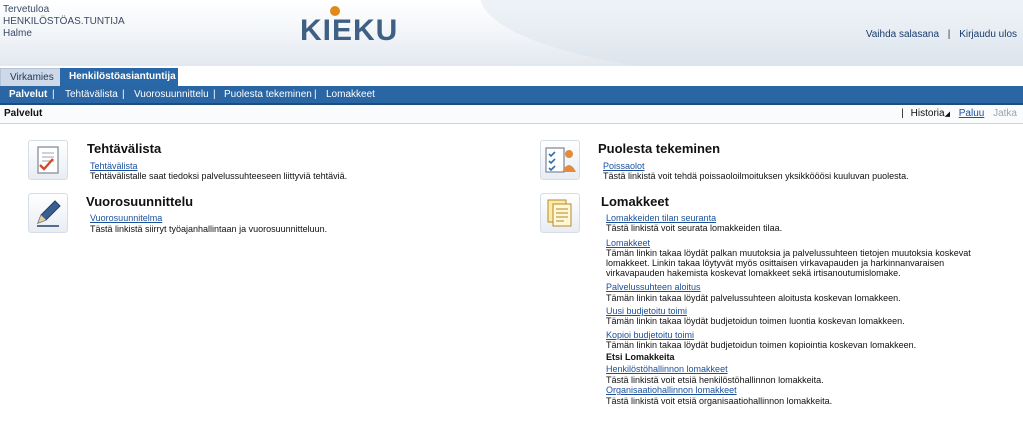 Image resolution: width=1023 pixels, height=435 pixels. What do you see at coordinates (988, 34) in the screenshot?
I see `logout-link: Kirjaudu ulos` at bounding box center [988, 34].